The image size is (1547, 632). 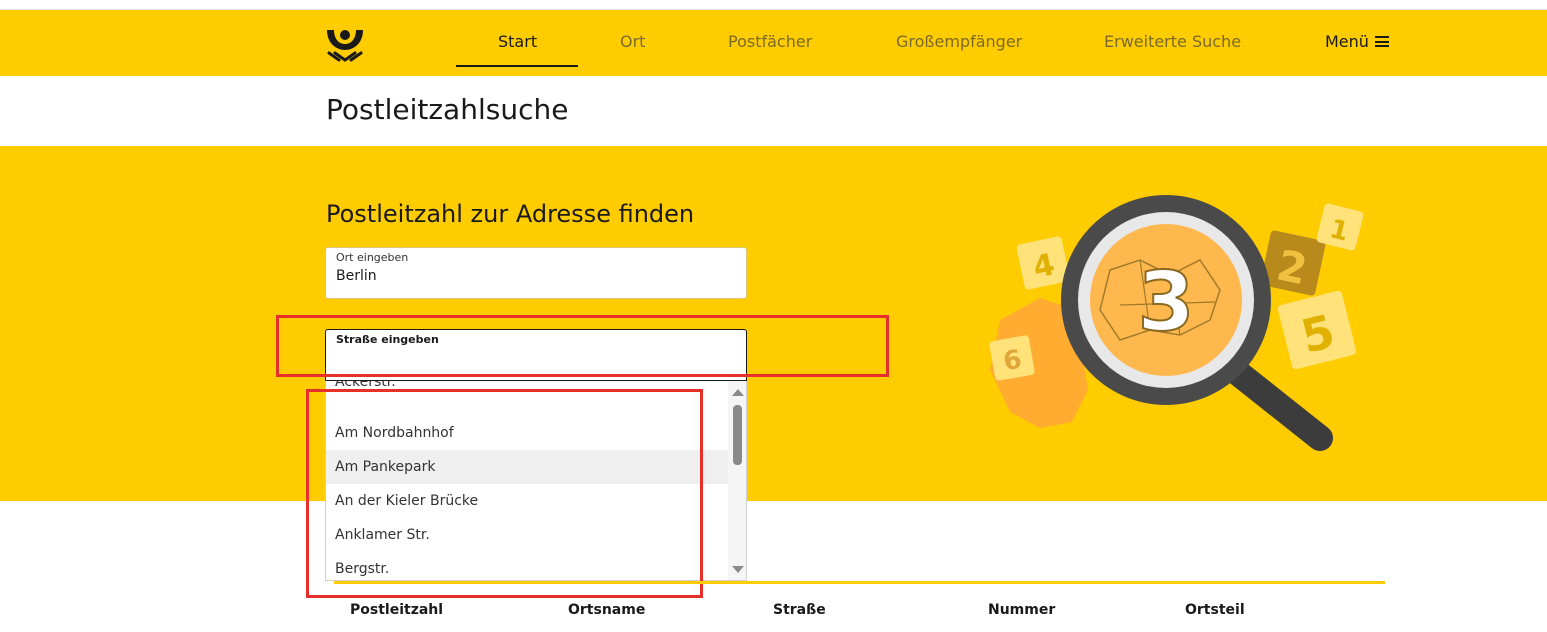 I want to click on scroll-up-arrow-icon, so click(x=738, y=392).